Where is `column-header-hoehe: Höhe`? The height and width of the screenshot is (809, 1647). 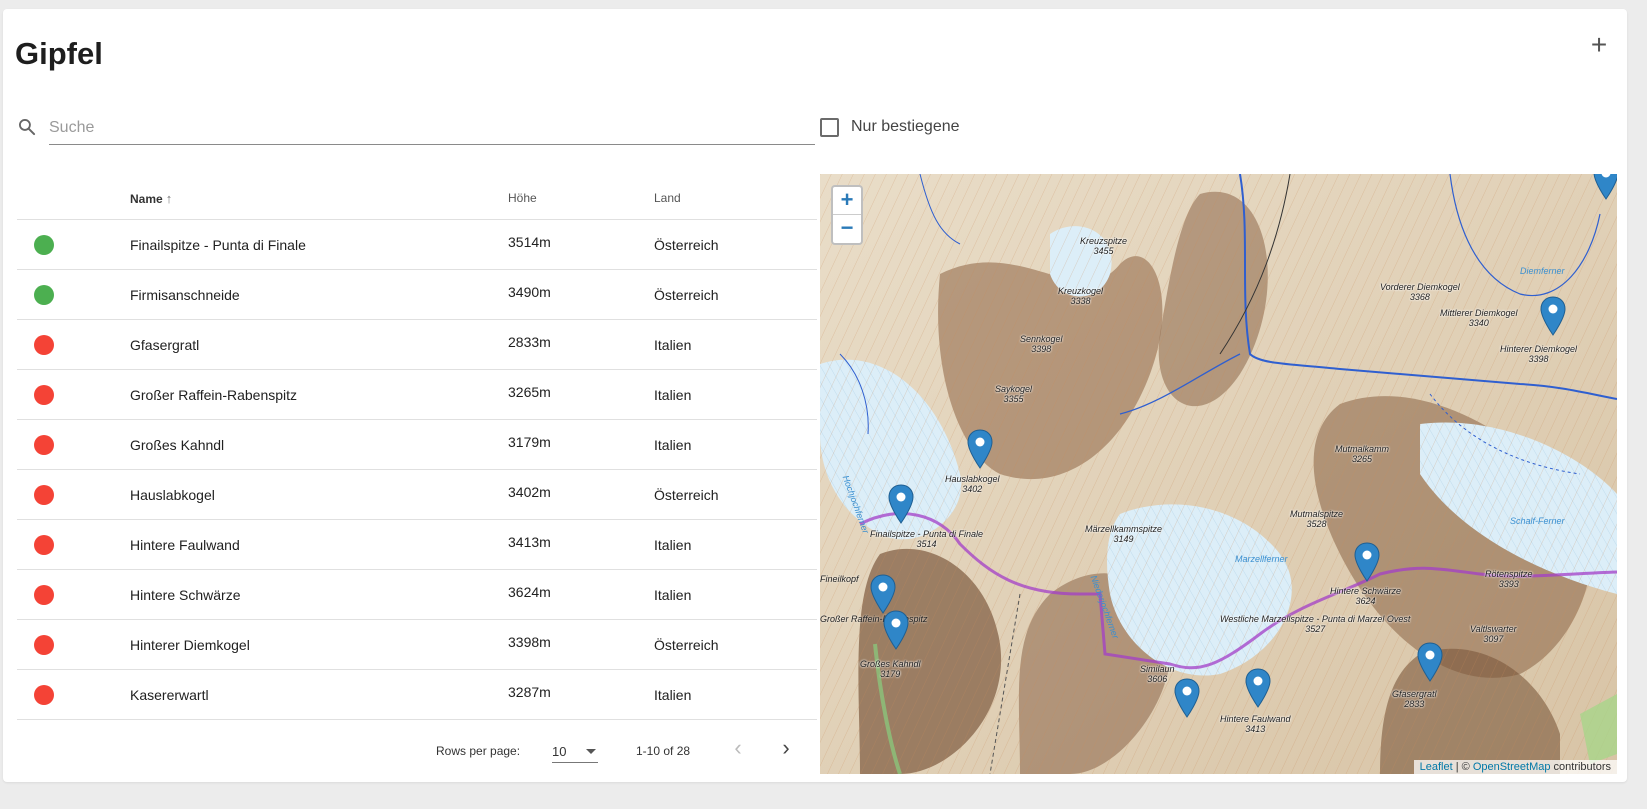
column-header-hoehe: Höhe is located at coordinates (522, 198).